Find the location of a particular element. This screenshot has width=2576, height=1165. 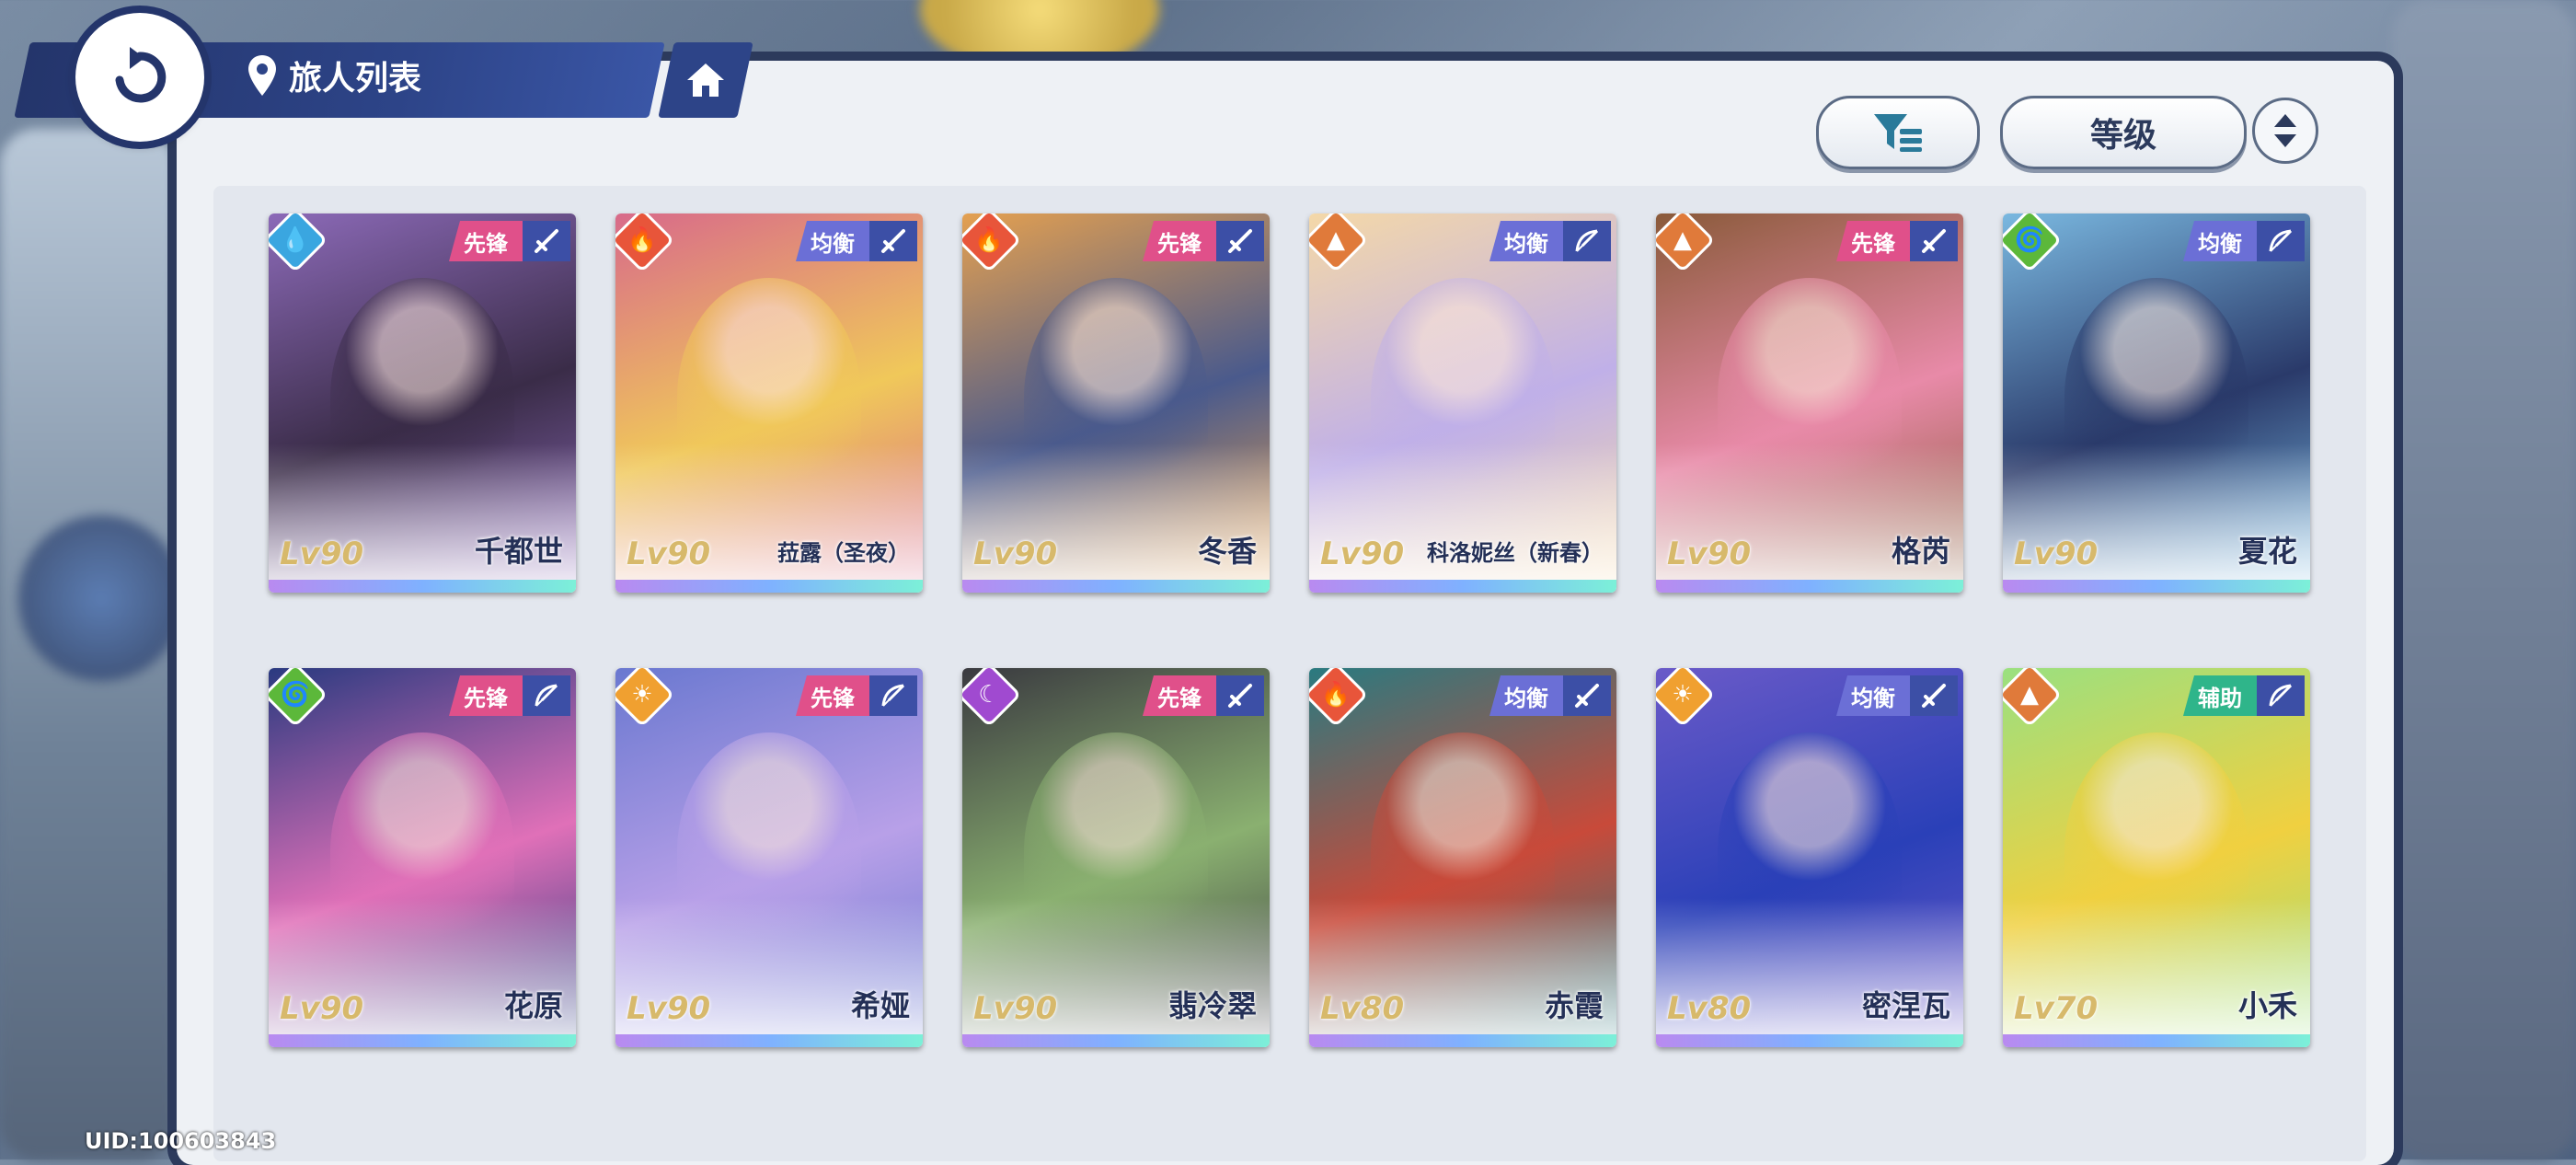

sort-order-icon is located at coordinates (2285, 130).